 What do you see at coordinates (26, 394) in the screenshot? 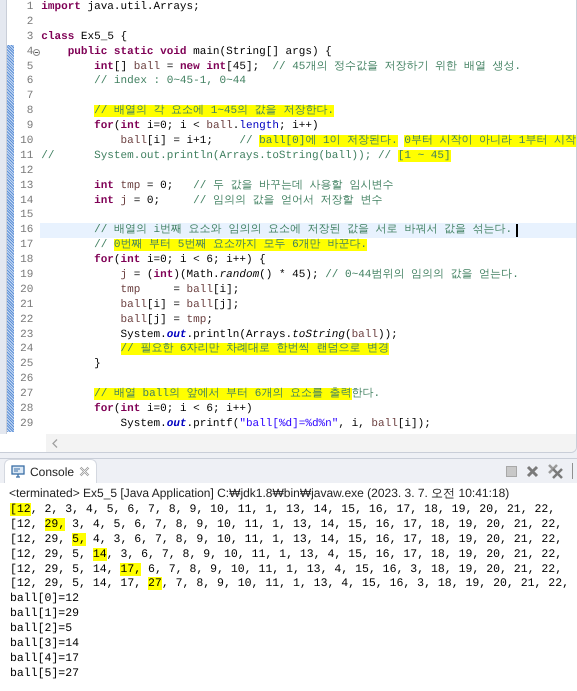
I see `line-number: 27` at bounding box center [26, 394].